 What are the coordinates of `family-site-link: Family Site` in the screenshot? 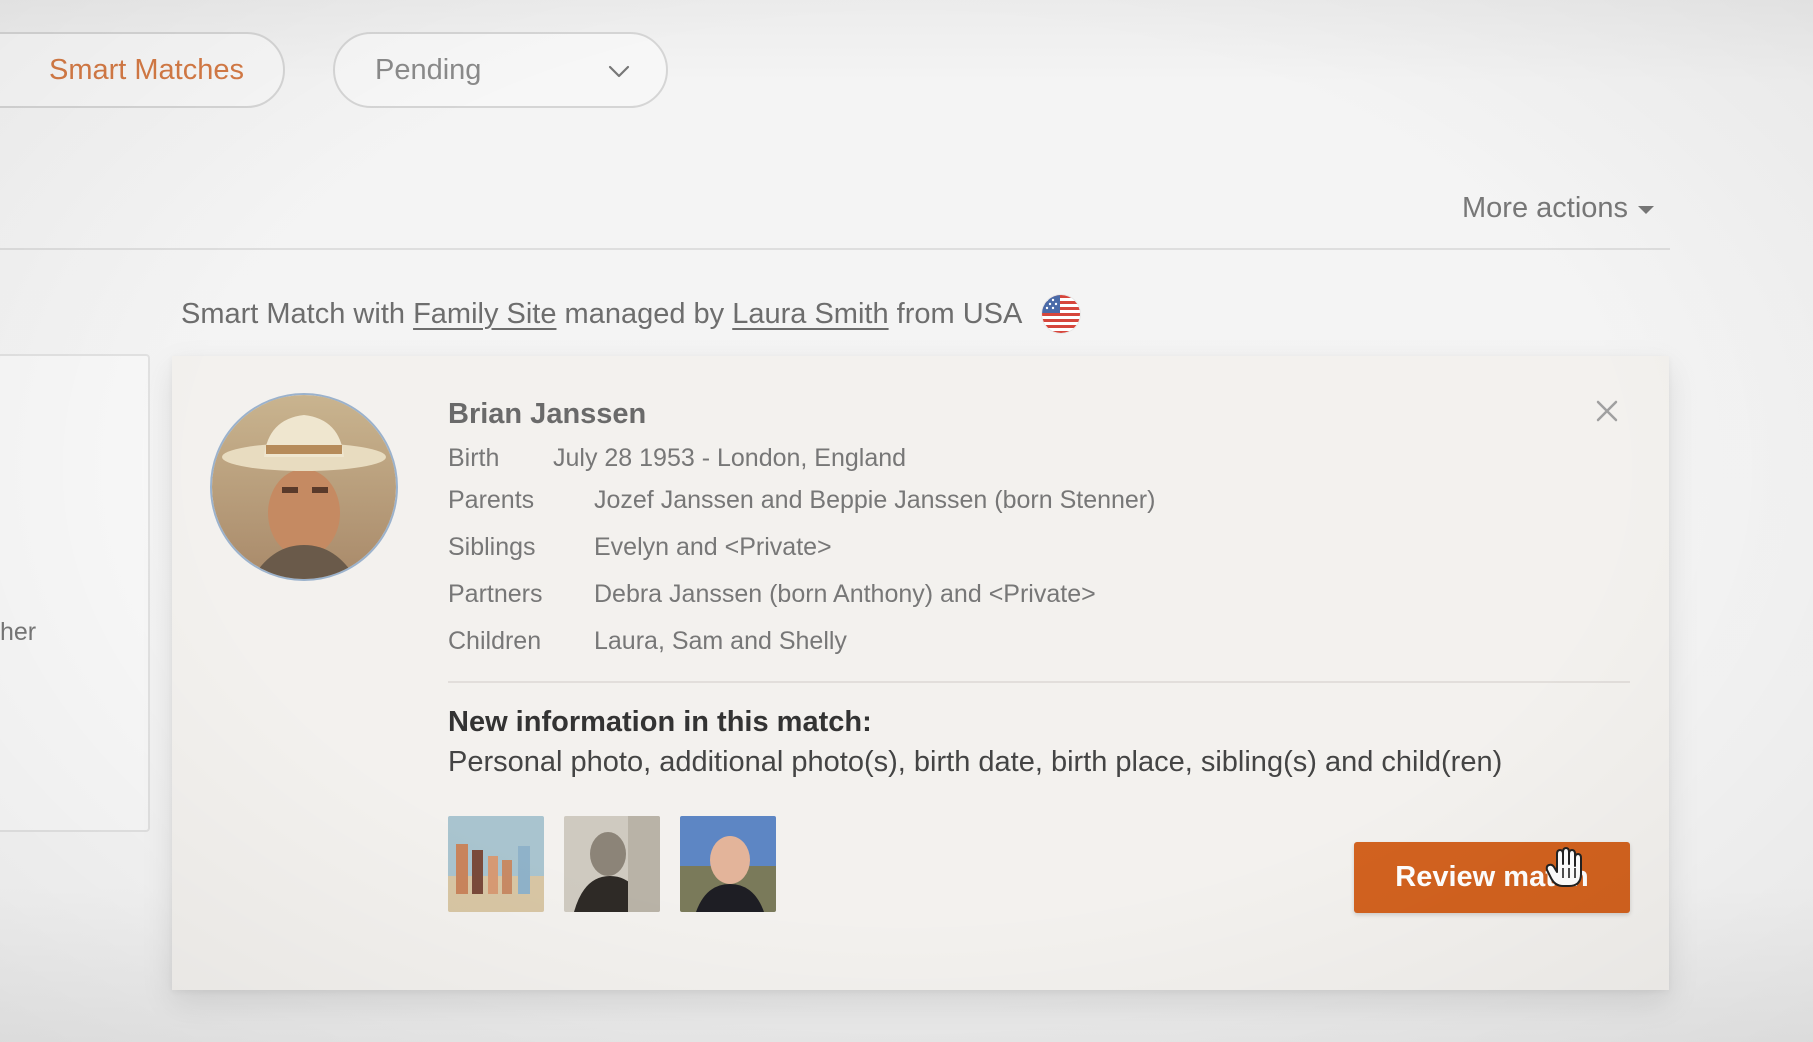 It's located at (484, 314).